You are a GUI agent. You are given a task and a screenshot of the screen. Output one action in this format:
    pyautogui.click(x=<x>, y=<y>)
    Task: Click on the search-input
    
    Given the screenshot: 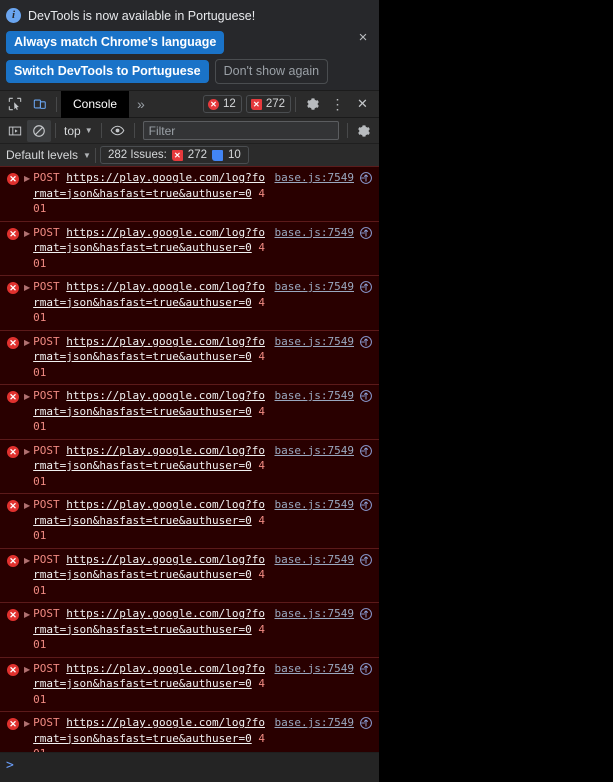 What is the action you would take?
    pyautogui.click(x=240, y=130)
    